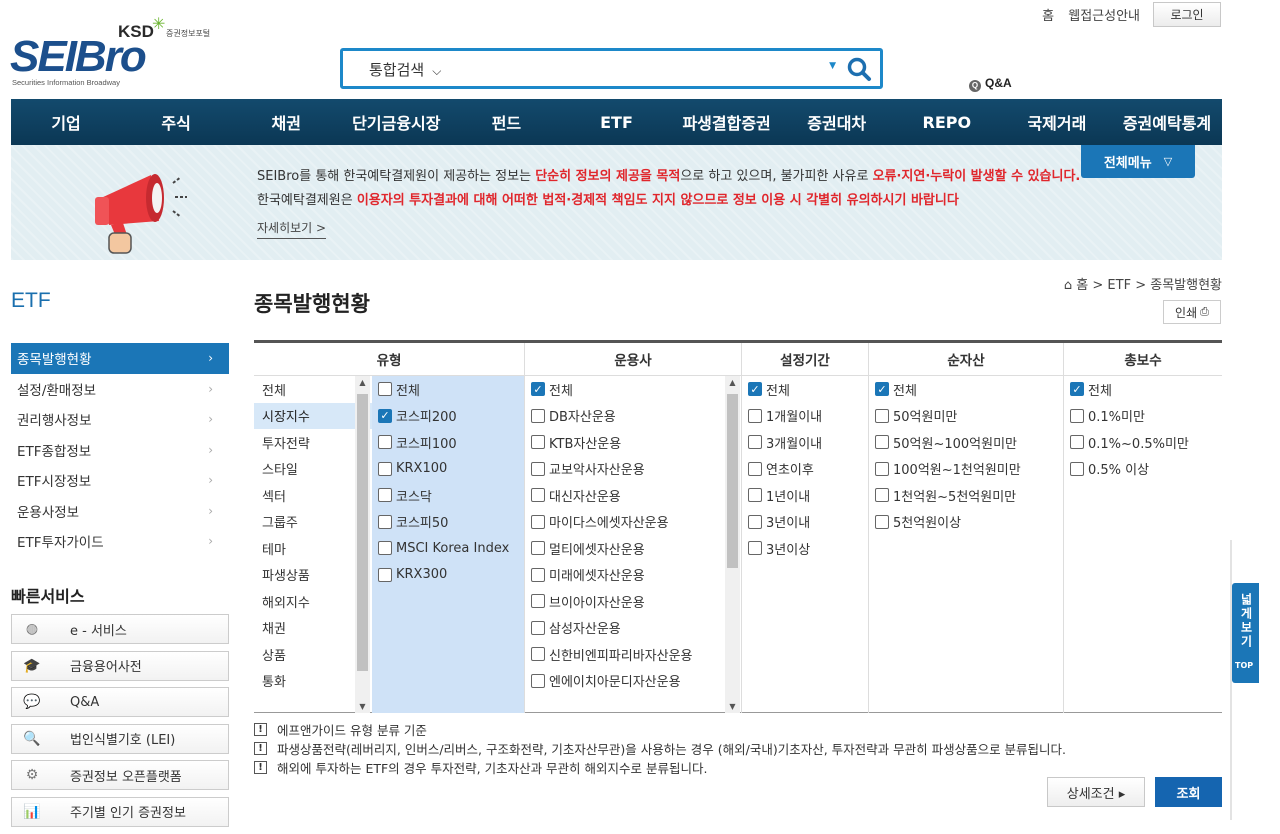 Image resolution: width=1280 pixels, height=834 pixels. Describe the element at coordinates (120, 702) in the screenshot. I see `quick-item-2: 💬 Q&A` at that location.